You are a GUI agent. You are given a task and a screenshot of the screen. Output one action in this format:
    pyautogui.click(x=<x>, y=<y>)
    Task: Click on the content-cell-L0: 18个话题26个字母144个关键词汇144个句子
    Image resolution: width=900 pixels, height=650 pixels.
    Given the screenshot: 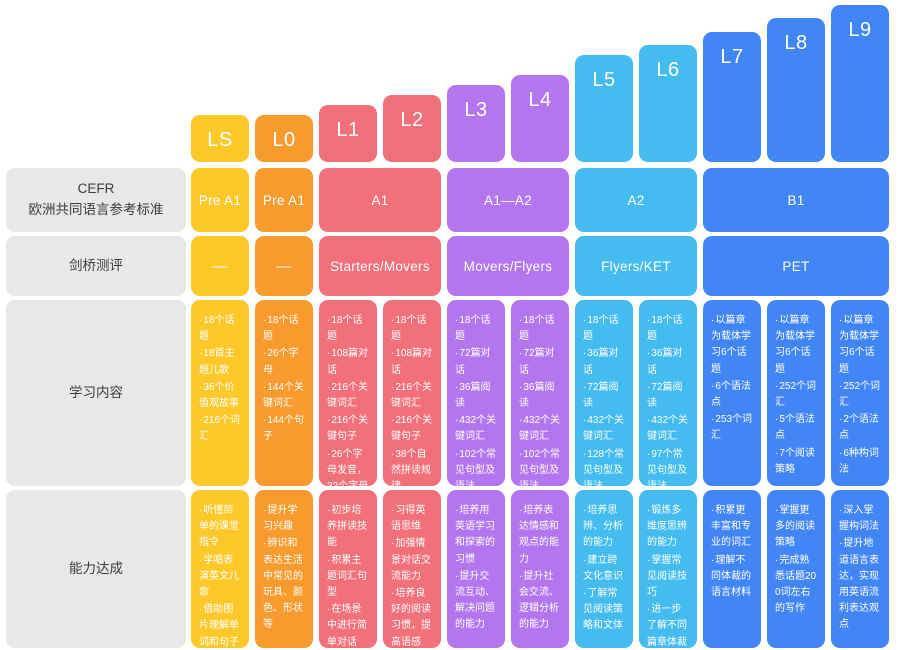 What is the action you would take?
    pyautogui.click(x=284, y=393)
    